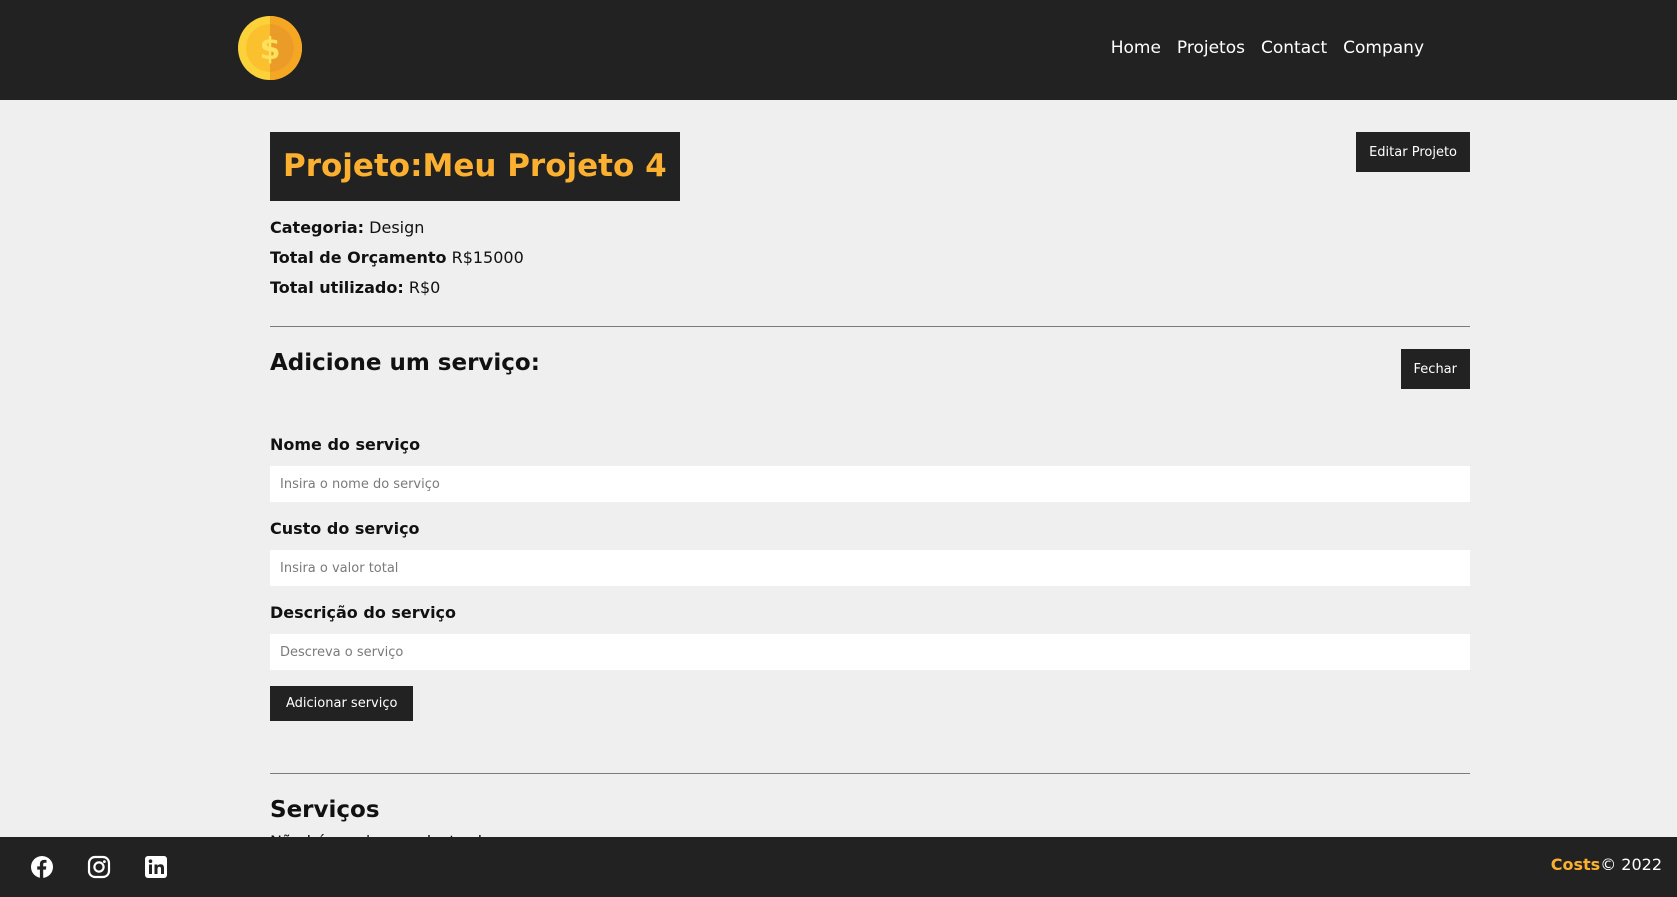 The image size is (1677, 897). I want to click on service-description-label: Descrição do serviço, so click(363, 612).